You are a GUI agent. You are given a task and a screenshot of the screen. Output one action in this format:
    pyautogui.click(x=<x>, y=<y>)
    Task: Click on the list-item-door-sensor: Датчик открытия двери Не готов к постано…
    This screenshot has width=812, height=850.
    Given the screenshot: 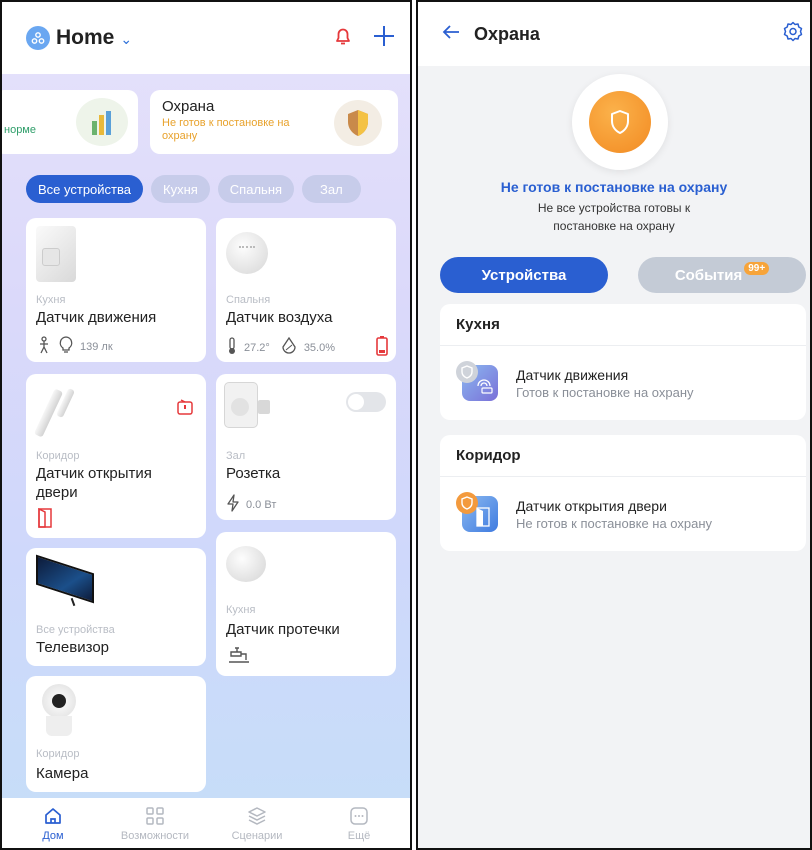 What is the action you would take?
    pyautogui.click(x=623, y=514)
    